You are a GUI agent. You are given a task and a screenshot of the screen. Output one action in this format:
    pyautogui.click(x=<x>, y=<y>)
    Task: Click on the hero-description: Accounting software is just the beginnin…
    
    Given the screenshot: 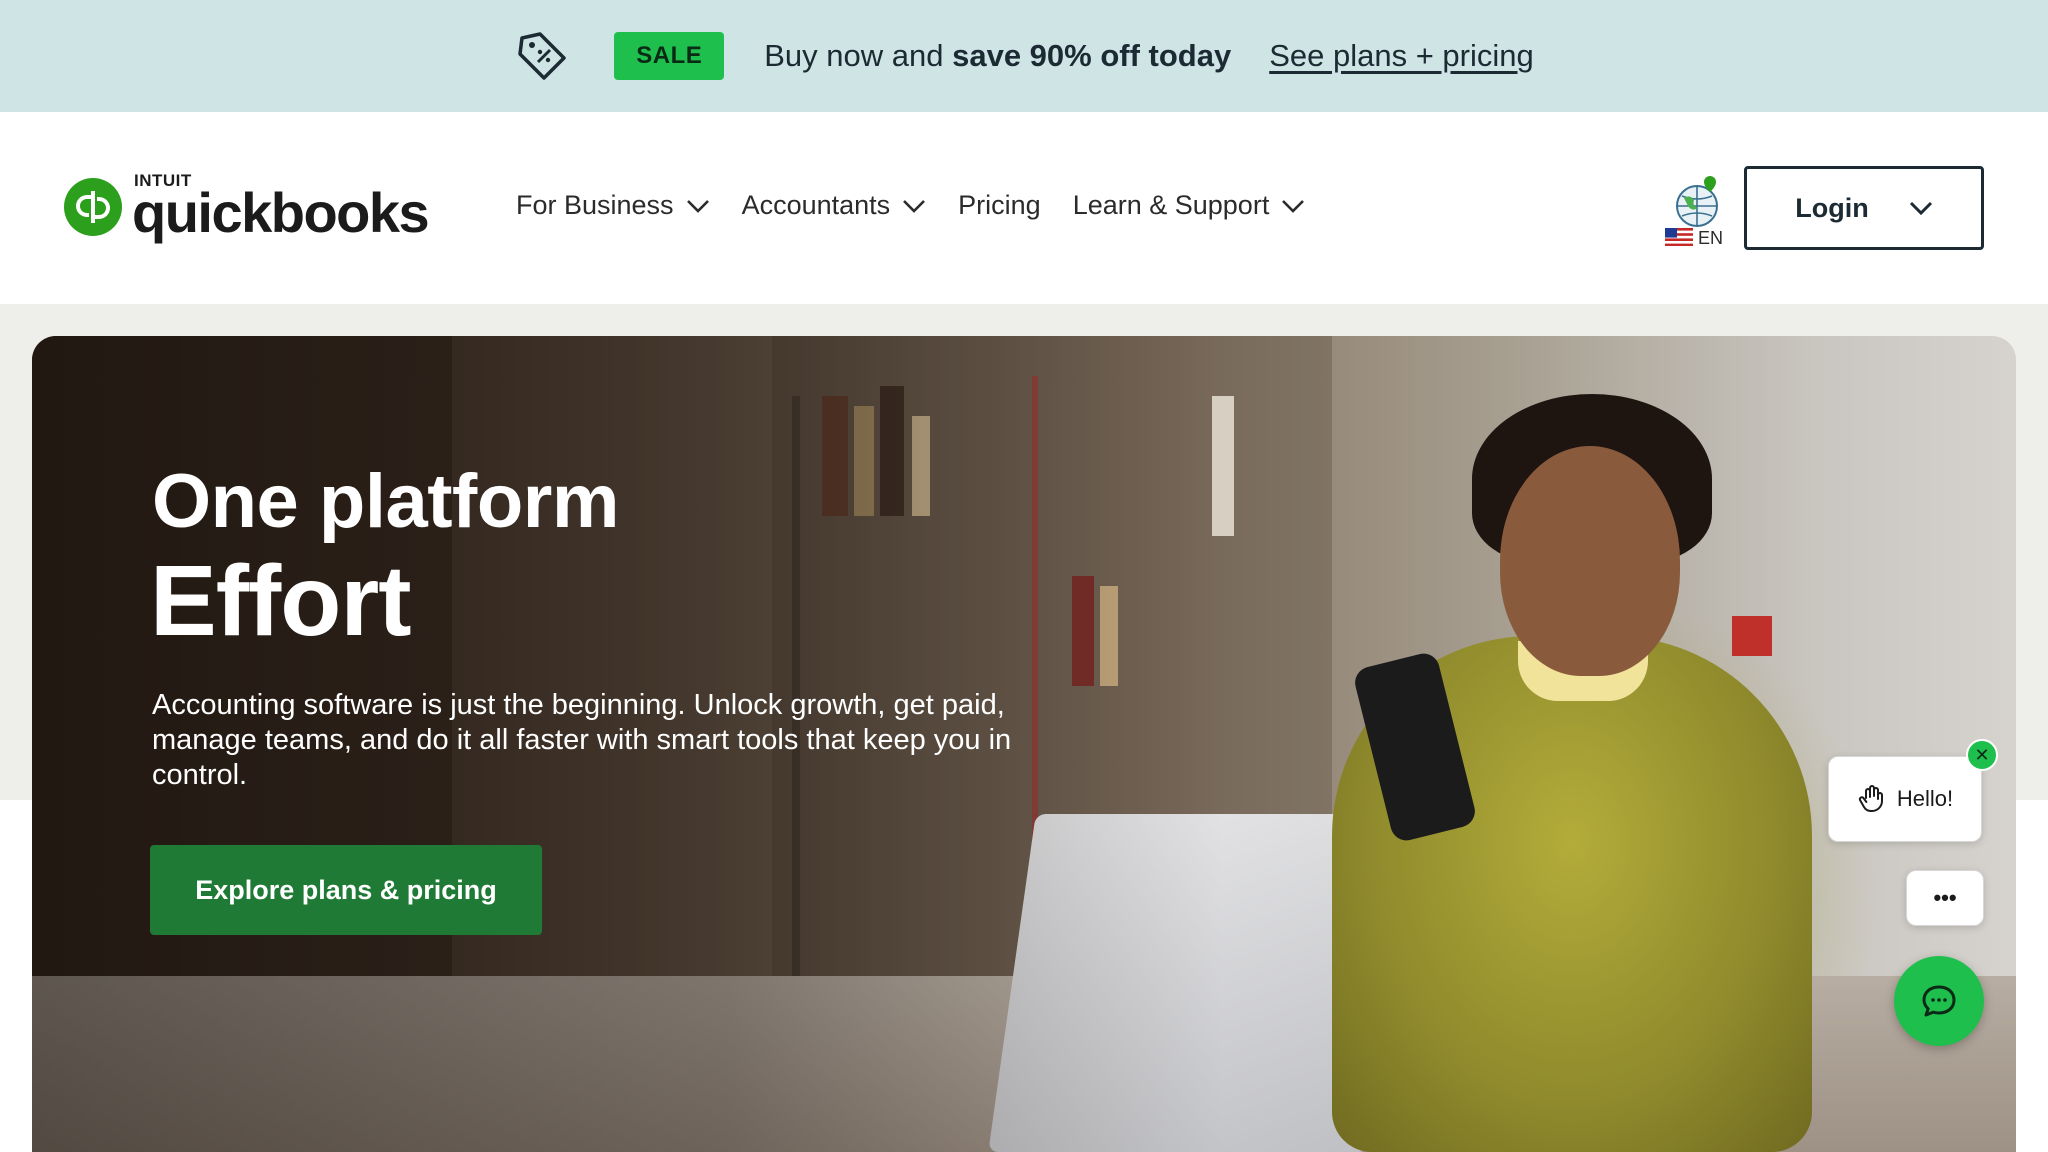 What is the action you would take?
    pyautogui.click(x=582, y=740)
    